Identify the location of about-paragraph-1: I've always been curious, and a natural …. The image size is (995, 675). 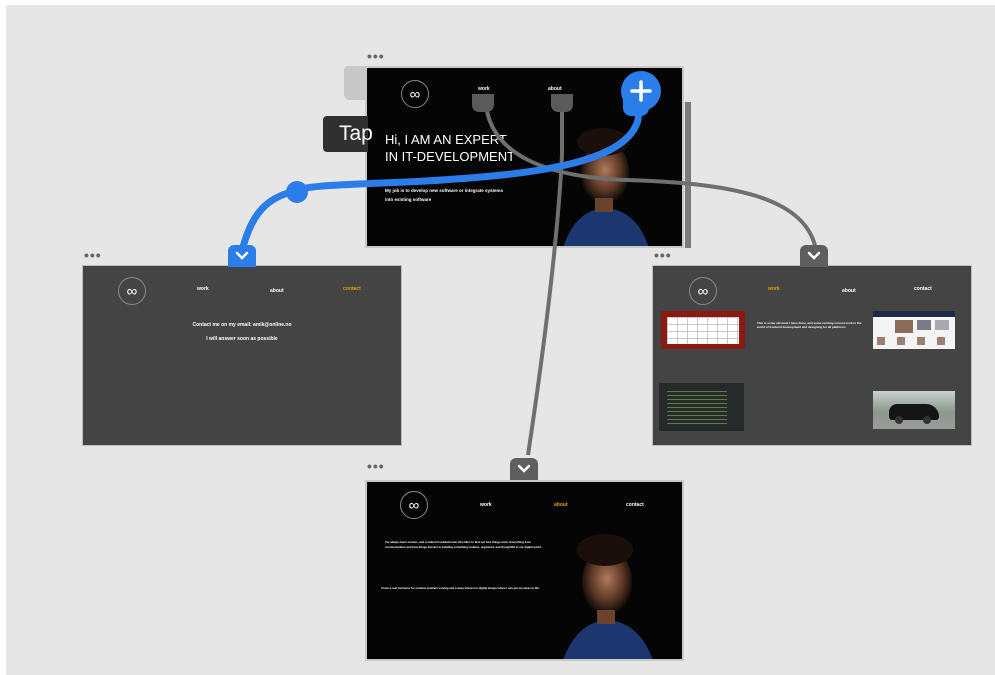
(463, 544).